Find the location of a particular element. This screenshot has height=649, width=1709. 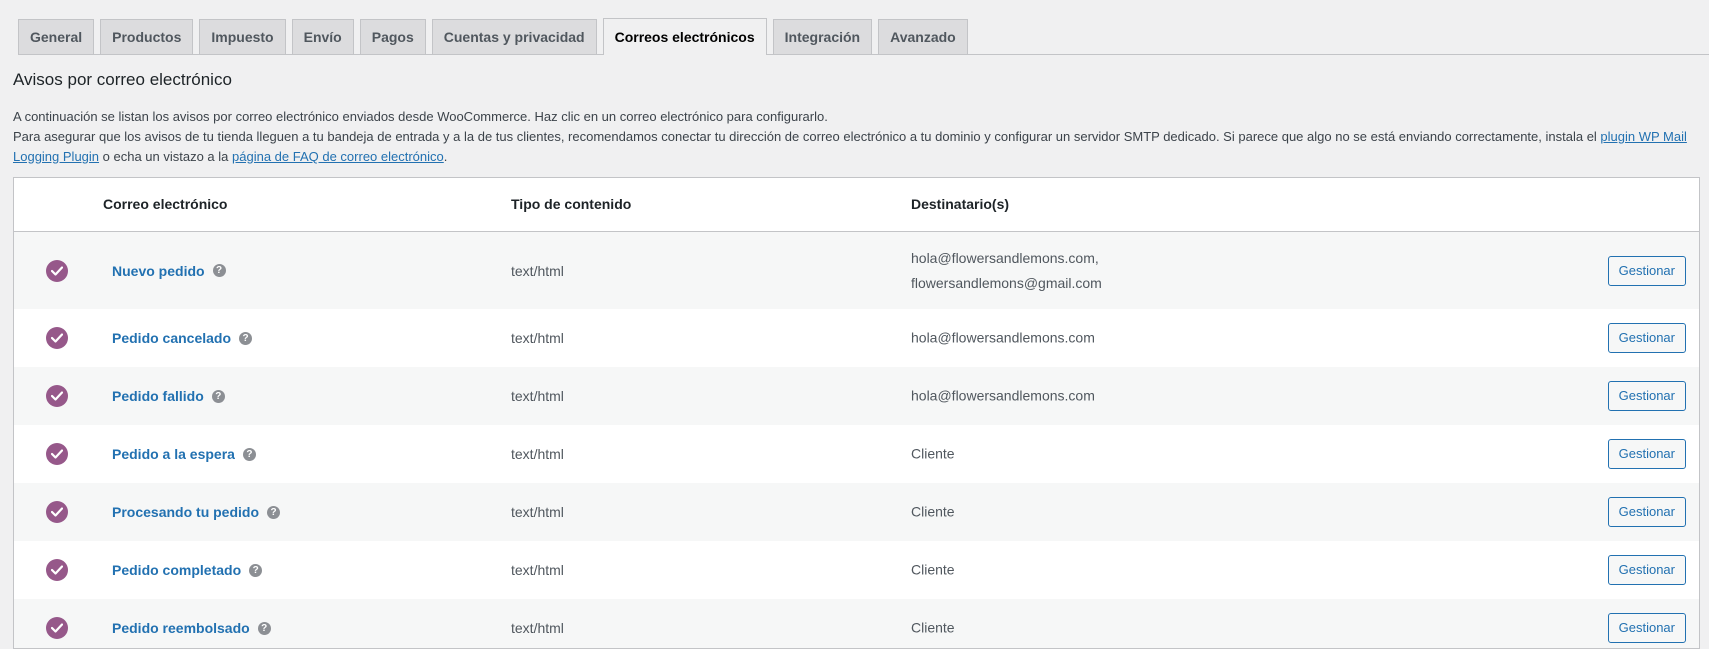

tab-pagos: Pagos is located at coordinates (392, 36).